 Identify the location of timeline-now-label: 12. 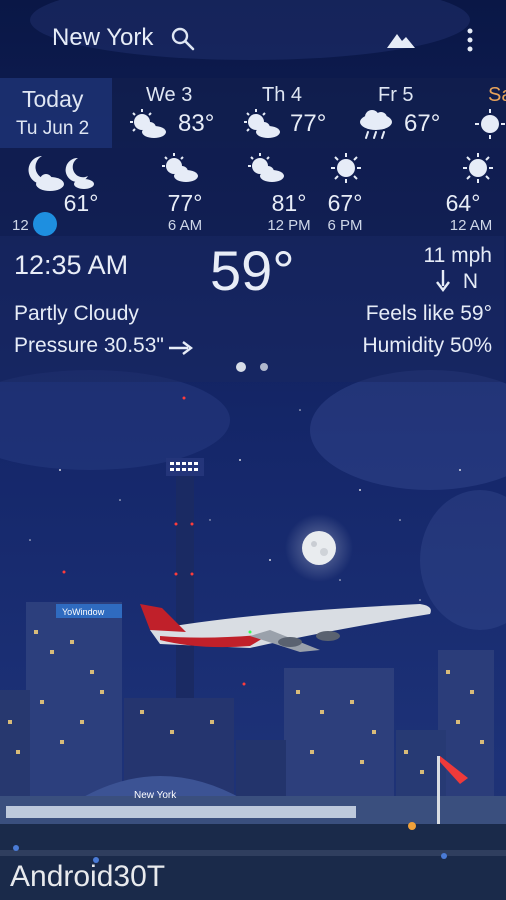
(20, 225).